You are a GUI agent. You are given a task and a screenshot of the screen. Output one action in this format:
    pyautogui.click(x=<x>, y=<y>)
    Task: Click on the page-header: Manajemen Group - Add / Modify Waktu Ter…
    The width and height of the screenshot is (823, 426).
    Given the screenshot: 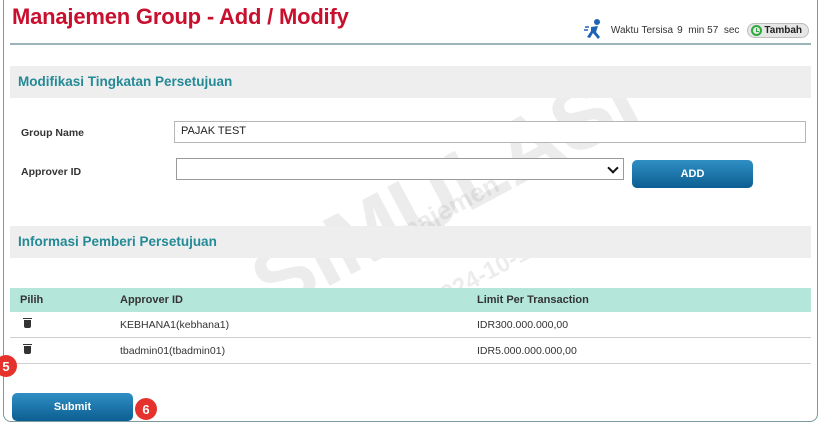 What is the action you would take?
    pyautogui.click(x=410, y=25)
    